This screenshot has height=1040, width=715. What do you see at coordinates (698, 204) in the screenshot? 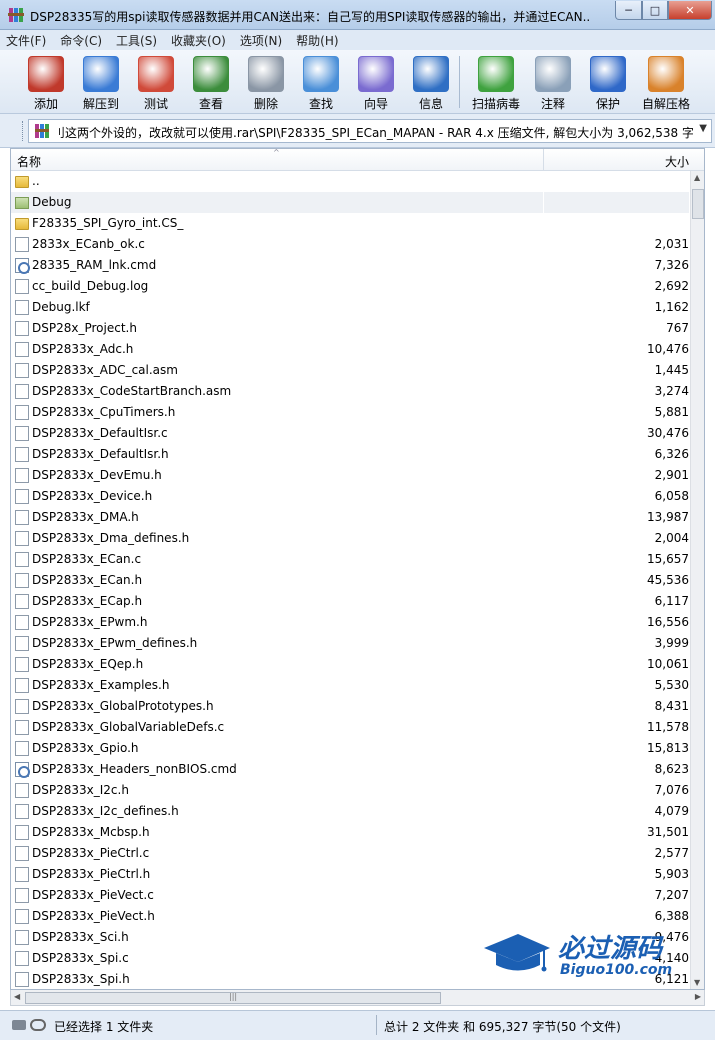
I see `vertical-scroll-thumb` at bounding box center [698, 204].